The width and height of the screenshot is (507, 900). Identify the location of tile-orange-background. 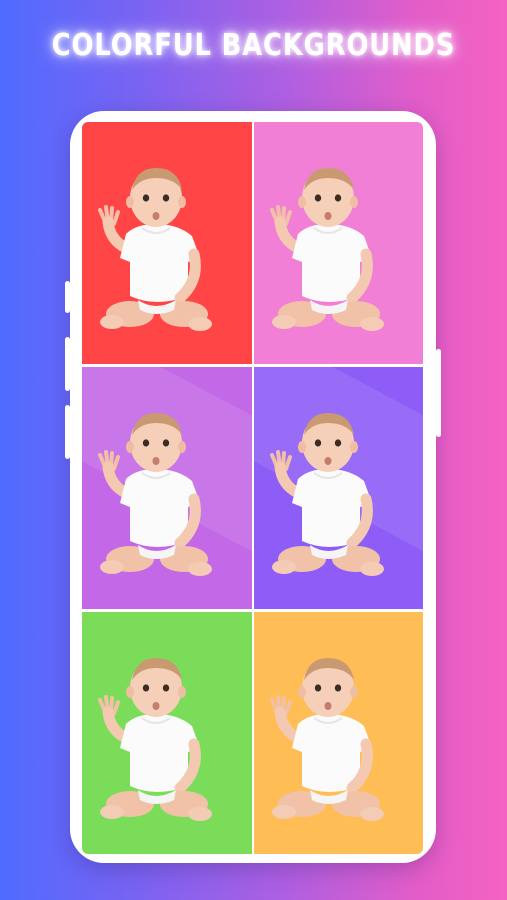
(338, 733).